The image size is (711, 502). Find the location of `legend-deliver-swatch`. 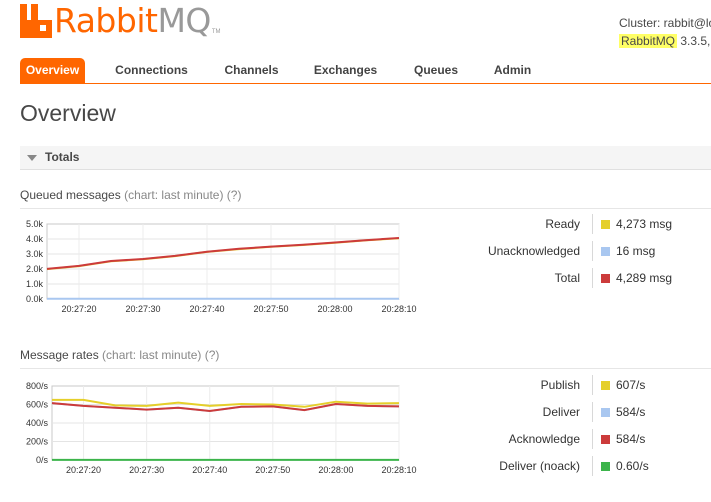

legend-deliver-swatch is located at coordinates (605, 412).